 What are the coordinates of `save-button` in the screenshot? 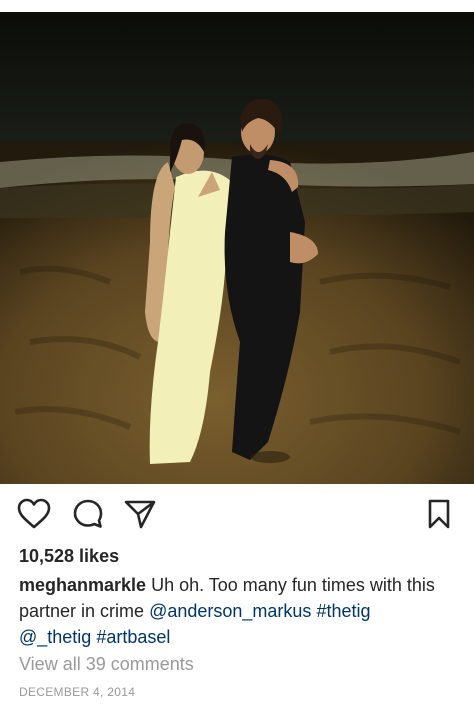 It's located at (439, 514).